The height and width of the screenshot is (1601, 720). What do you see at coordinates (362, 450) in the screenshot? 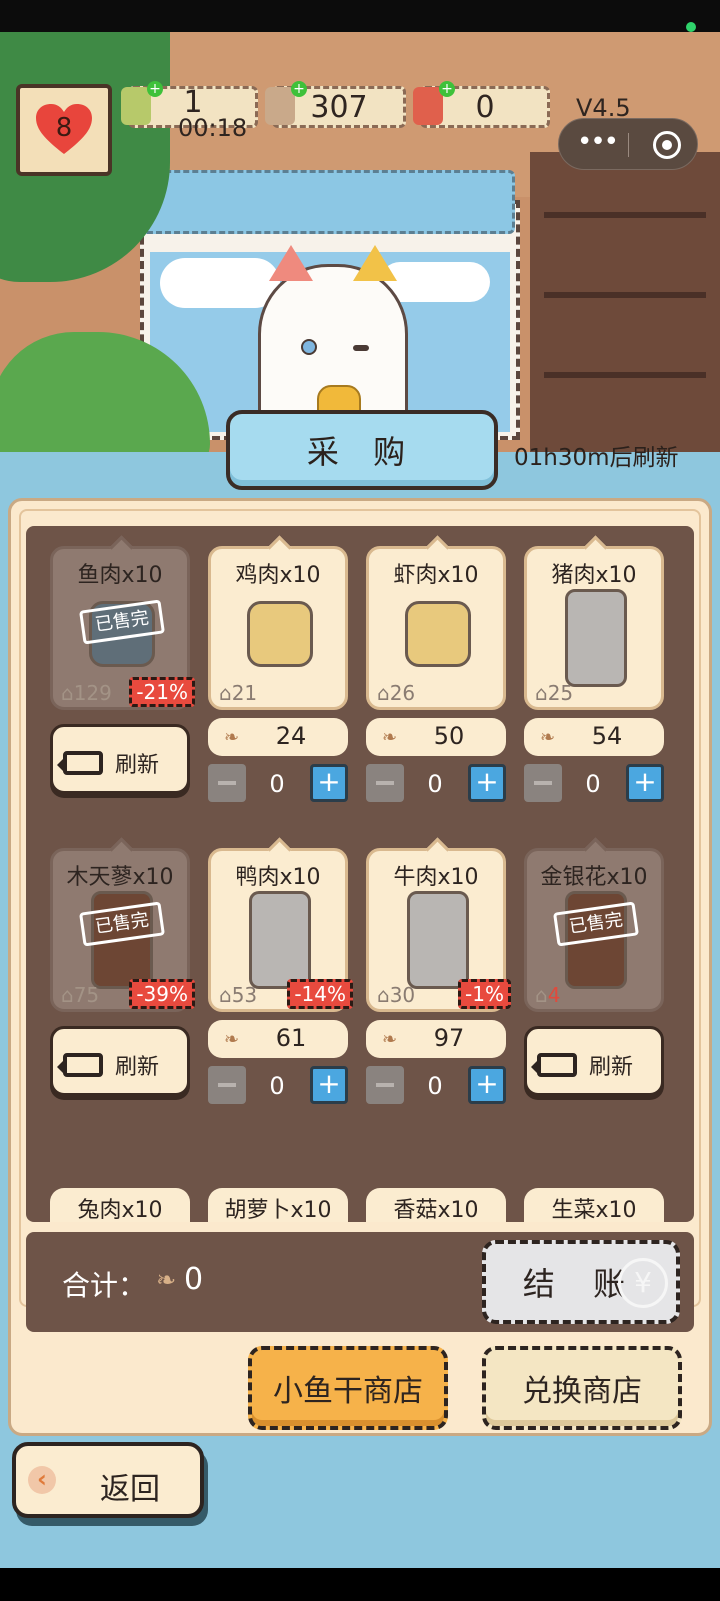
I see `tab-purchase: 采 购` at bounding box center [362, 450].